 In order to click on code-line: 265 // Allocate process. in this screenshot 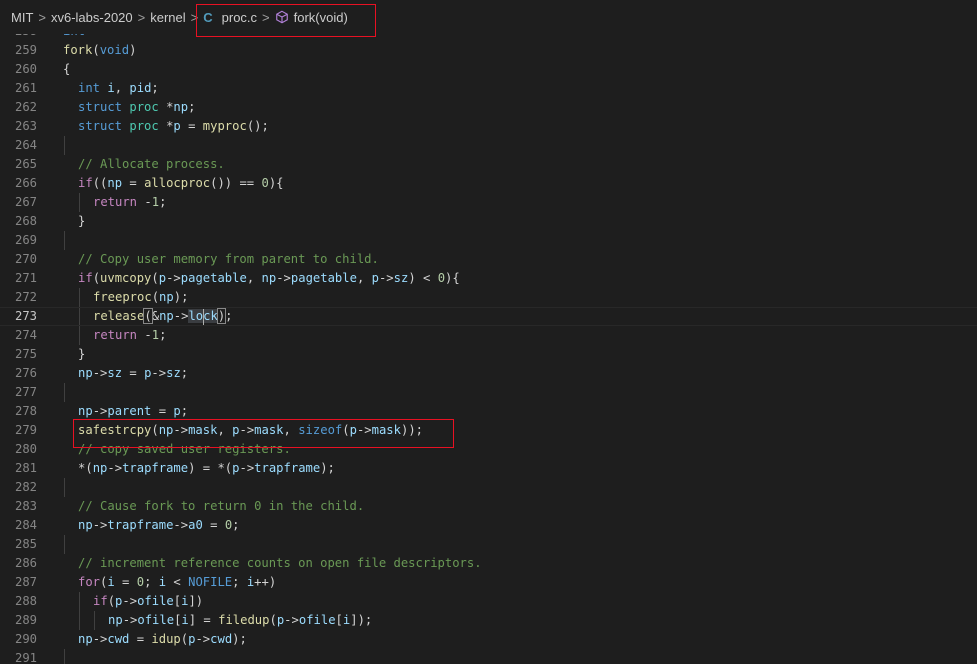, I will do `click(488, 164)`.